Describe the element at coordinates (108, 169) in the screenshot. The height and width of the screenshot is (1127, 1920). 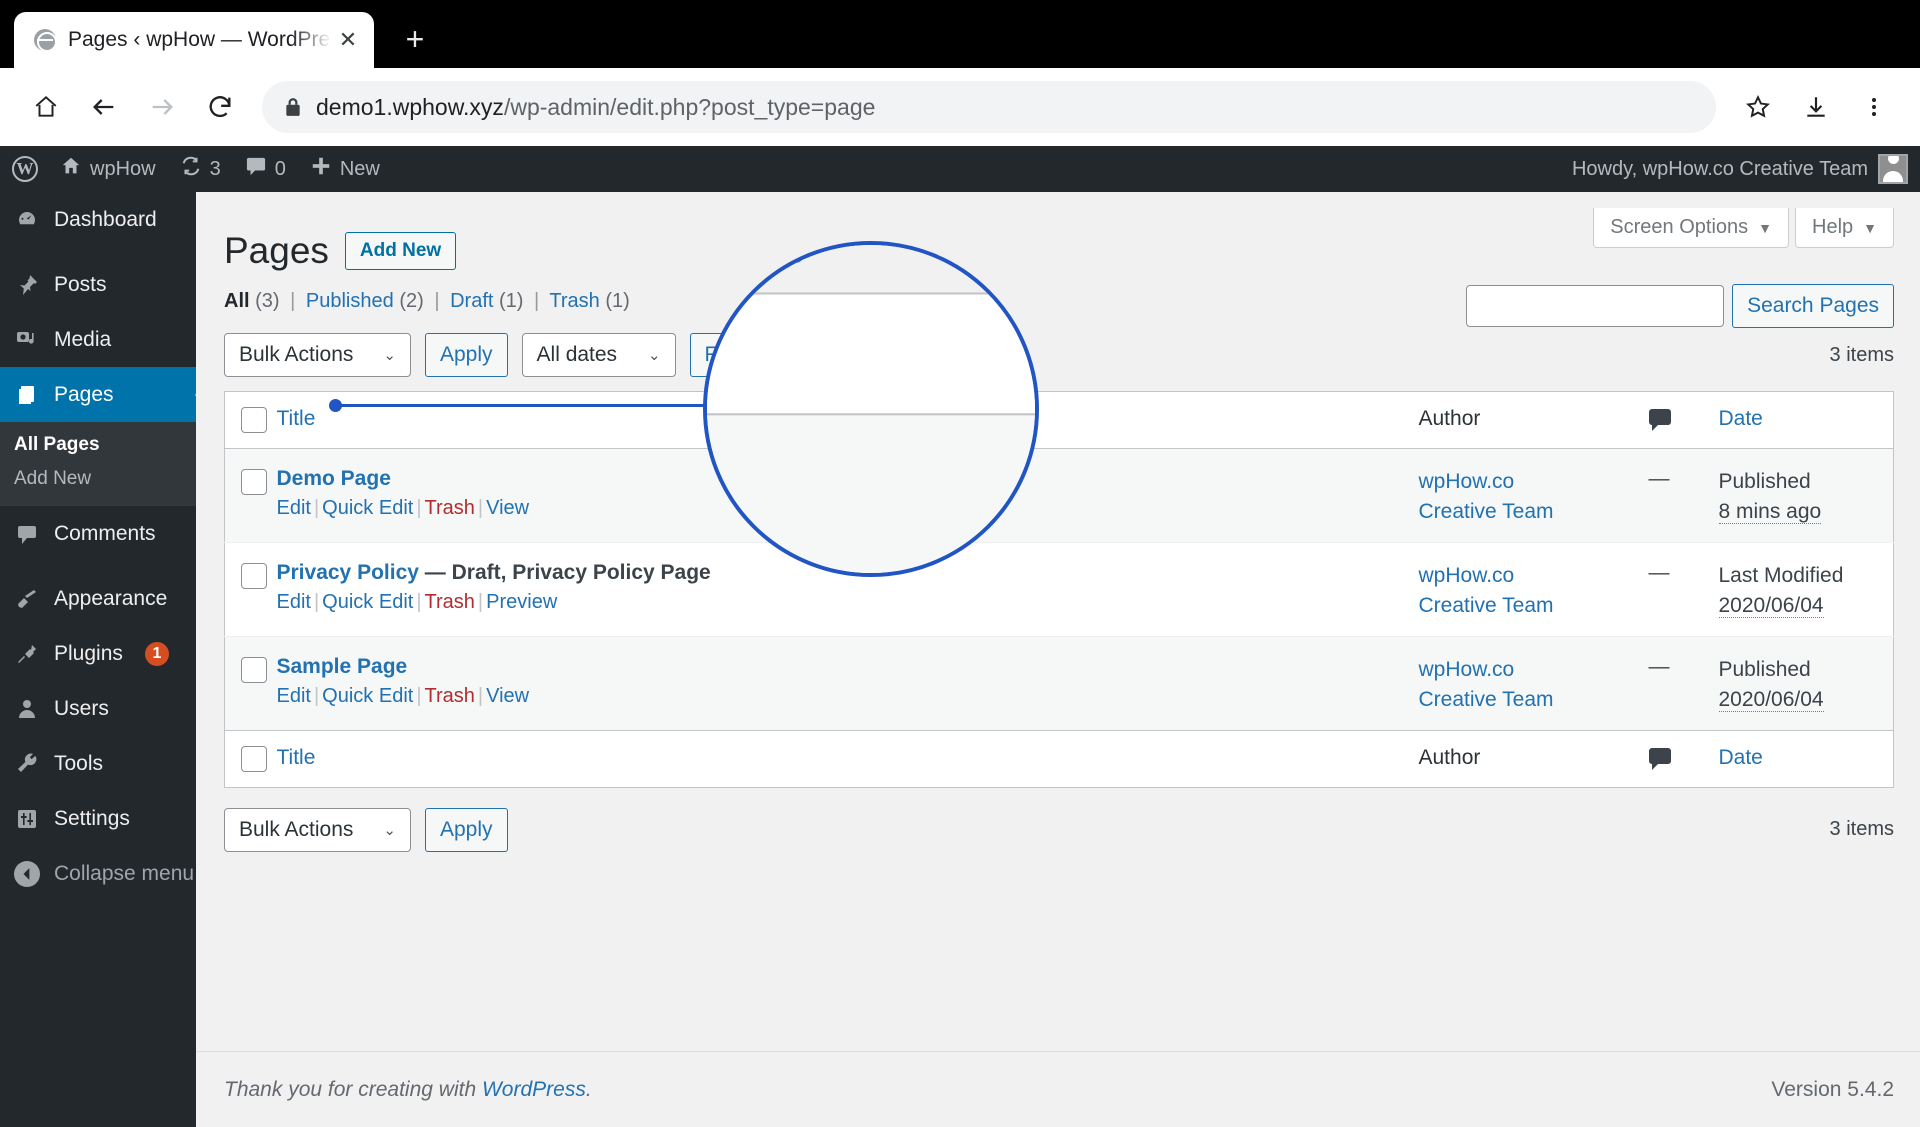
I see `site-name-button: wpHow` at that location.